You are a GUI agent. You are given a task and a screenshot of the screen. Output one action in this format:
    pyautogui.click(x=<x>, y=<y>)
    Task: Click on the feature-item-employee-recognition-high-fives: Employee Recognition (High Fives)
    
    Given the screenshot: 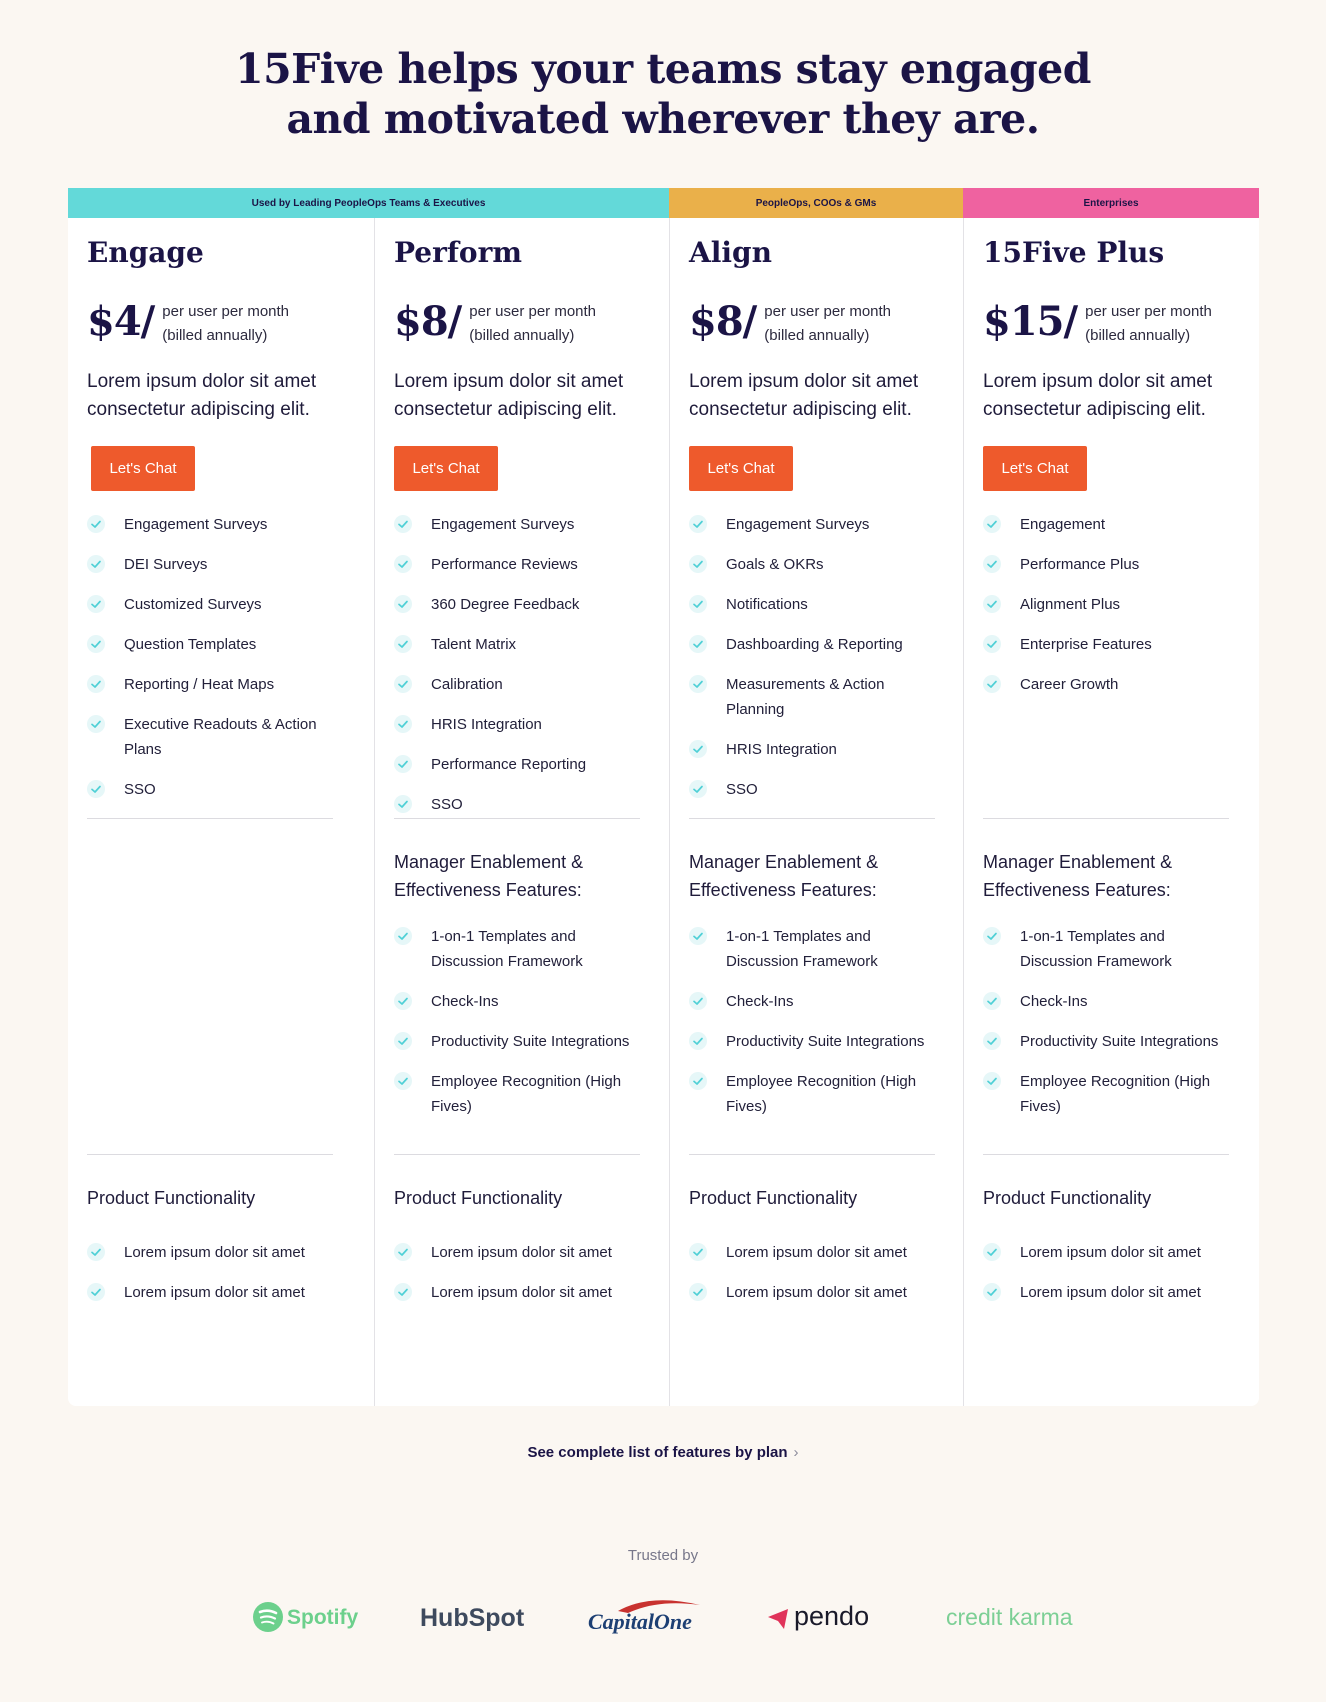 What is the action you would take?
    pyautogui.click(x=518, y=1094)
    